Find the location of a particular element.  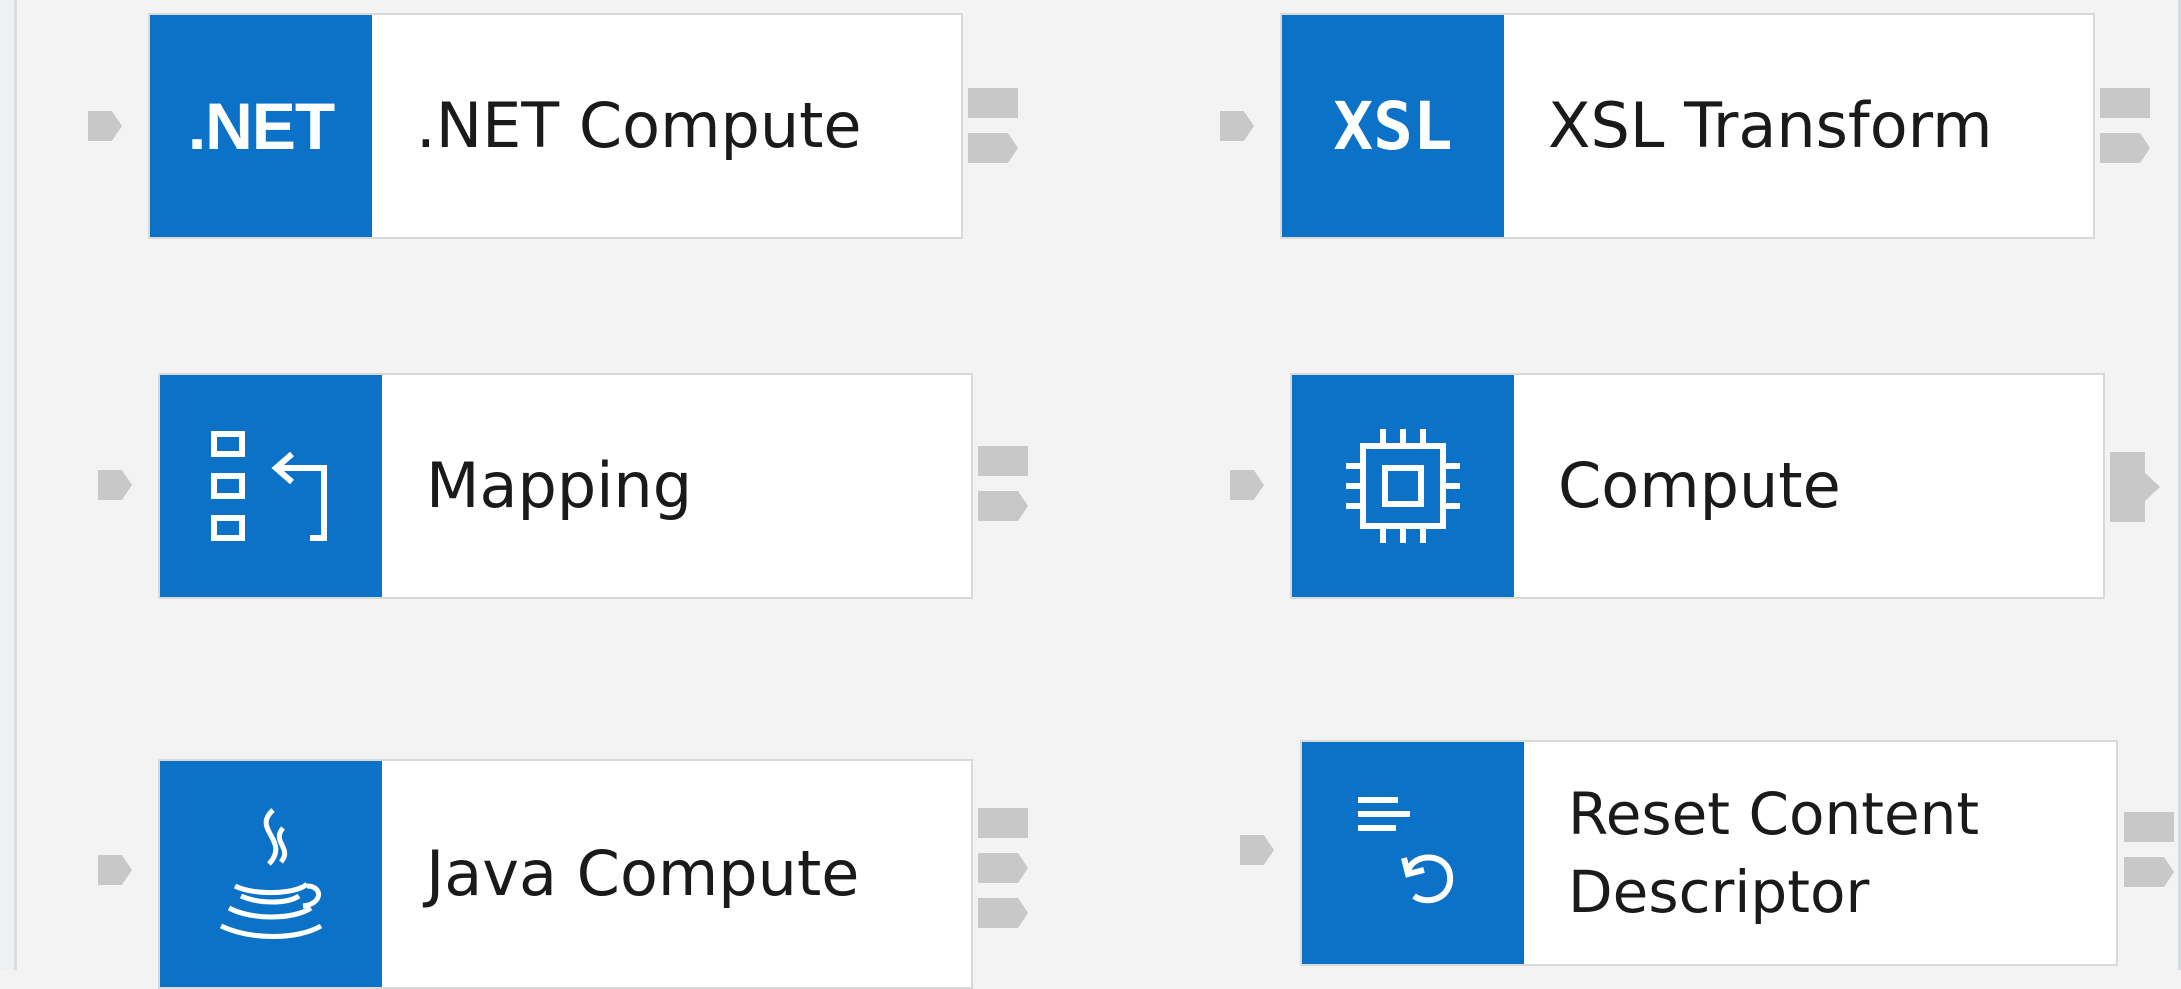

node-label: .NET Compute is located at coordinates (639, 126).